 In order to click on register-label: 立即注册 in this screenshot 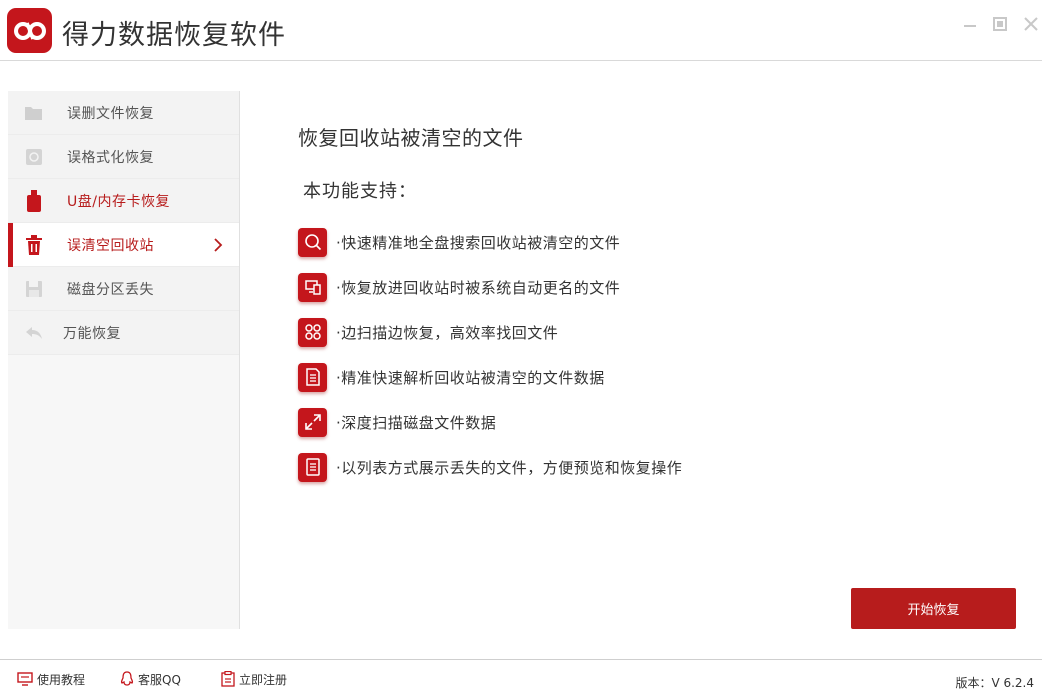, I will do `click(263, 679)`.